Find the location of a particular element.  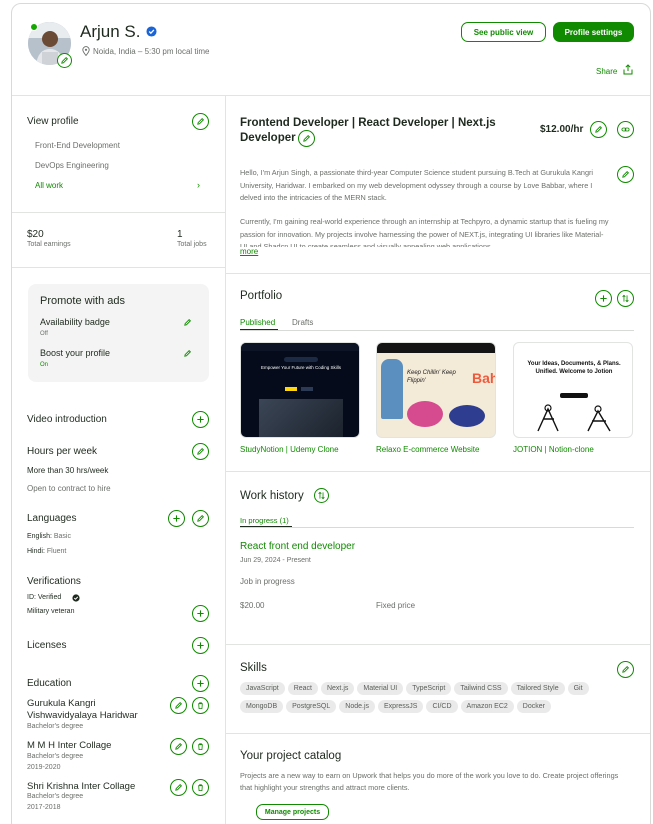

bio-more-link: more is located at coordinates (249, 251).